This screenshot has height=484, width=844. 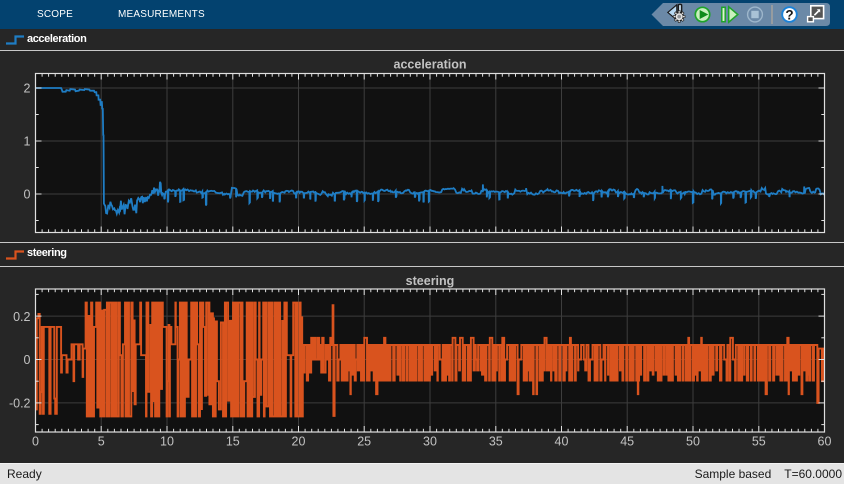 What do you see at coordinates (21, 317) in the screenshot?
I see `svg-text: 0.2` at bounding box center [21, 317].